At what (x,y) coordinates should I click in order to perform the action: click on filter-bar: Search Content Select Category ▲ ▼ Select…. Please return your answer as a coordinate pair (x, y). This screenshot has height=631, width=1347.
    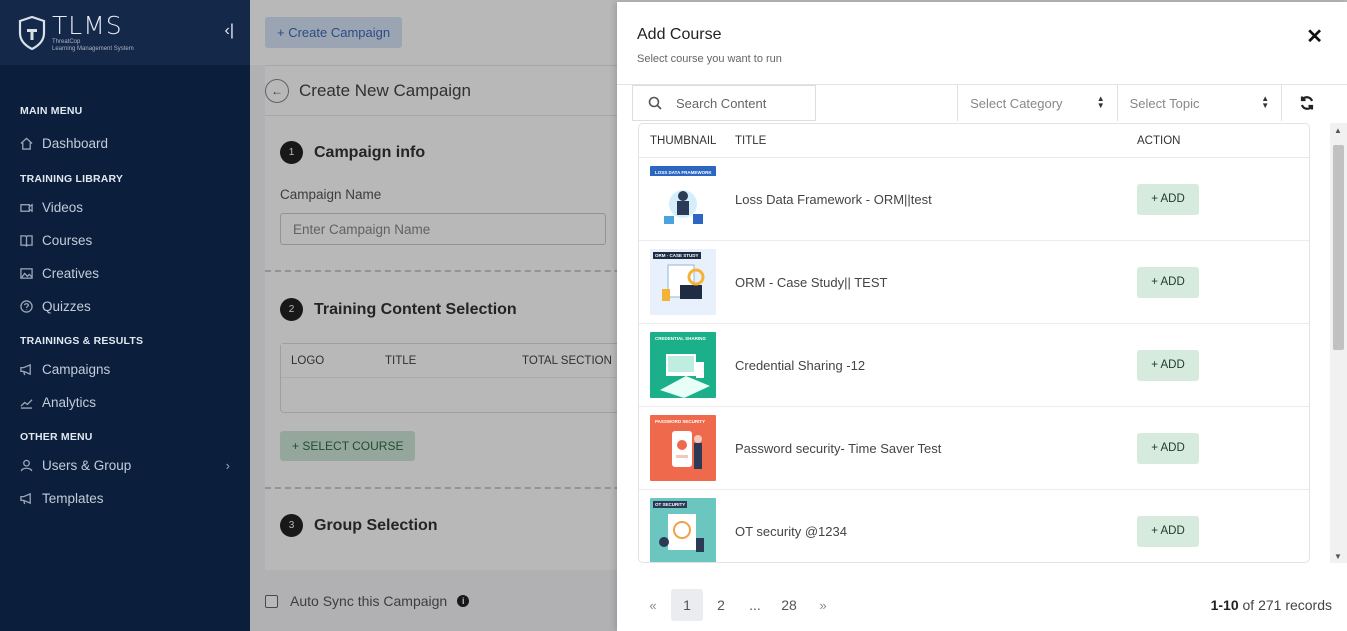
    Looking at the image, I should click on (982, 103).